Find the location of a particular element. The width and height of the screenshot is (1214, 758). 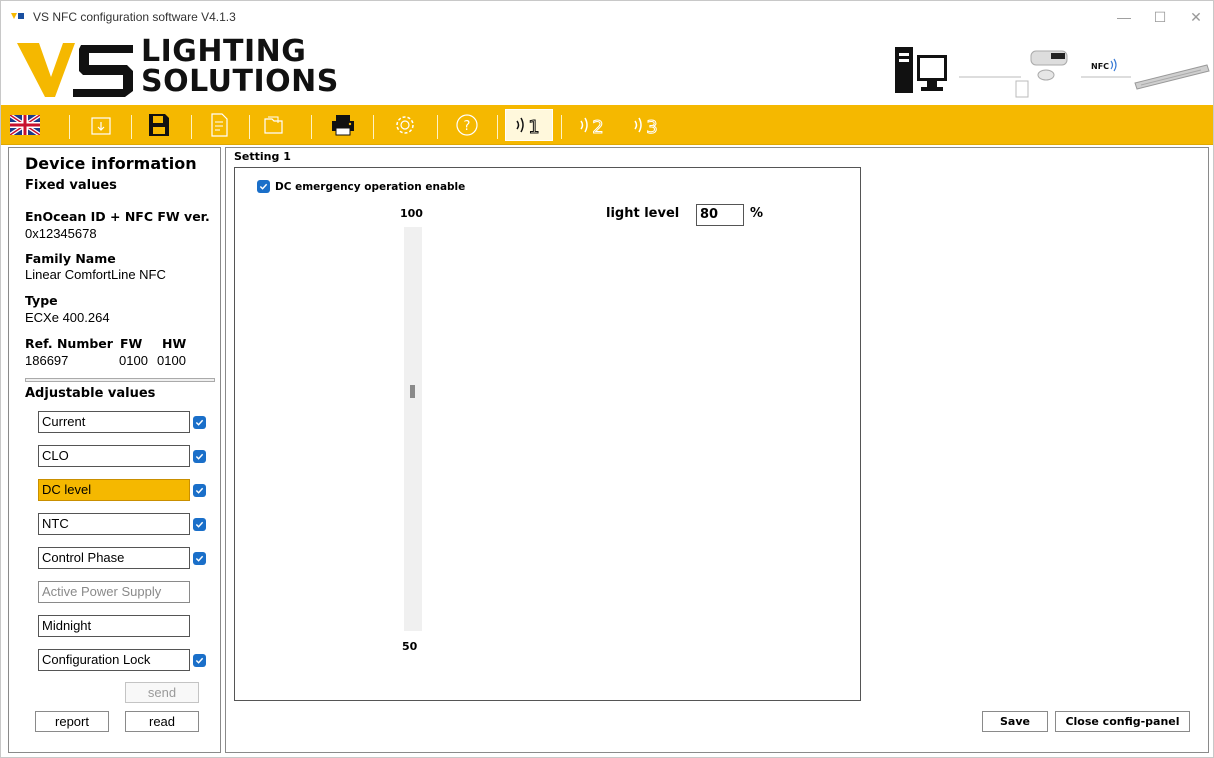

dc-level-checkbox is located at coordinates (199, 490).